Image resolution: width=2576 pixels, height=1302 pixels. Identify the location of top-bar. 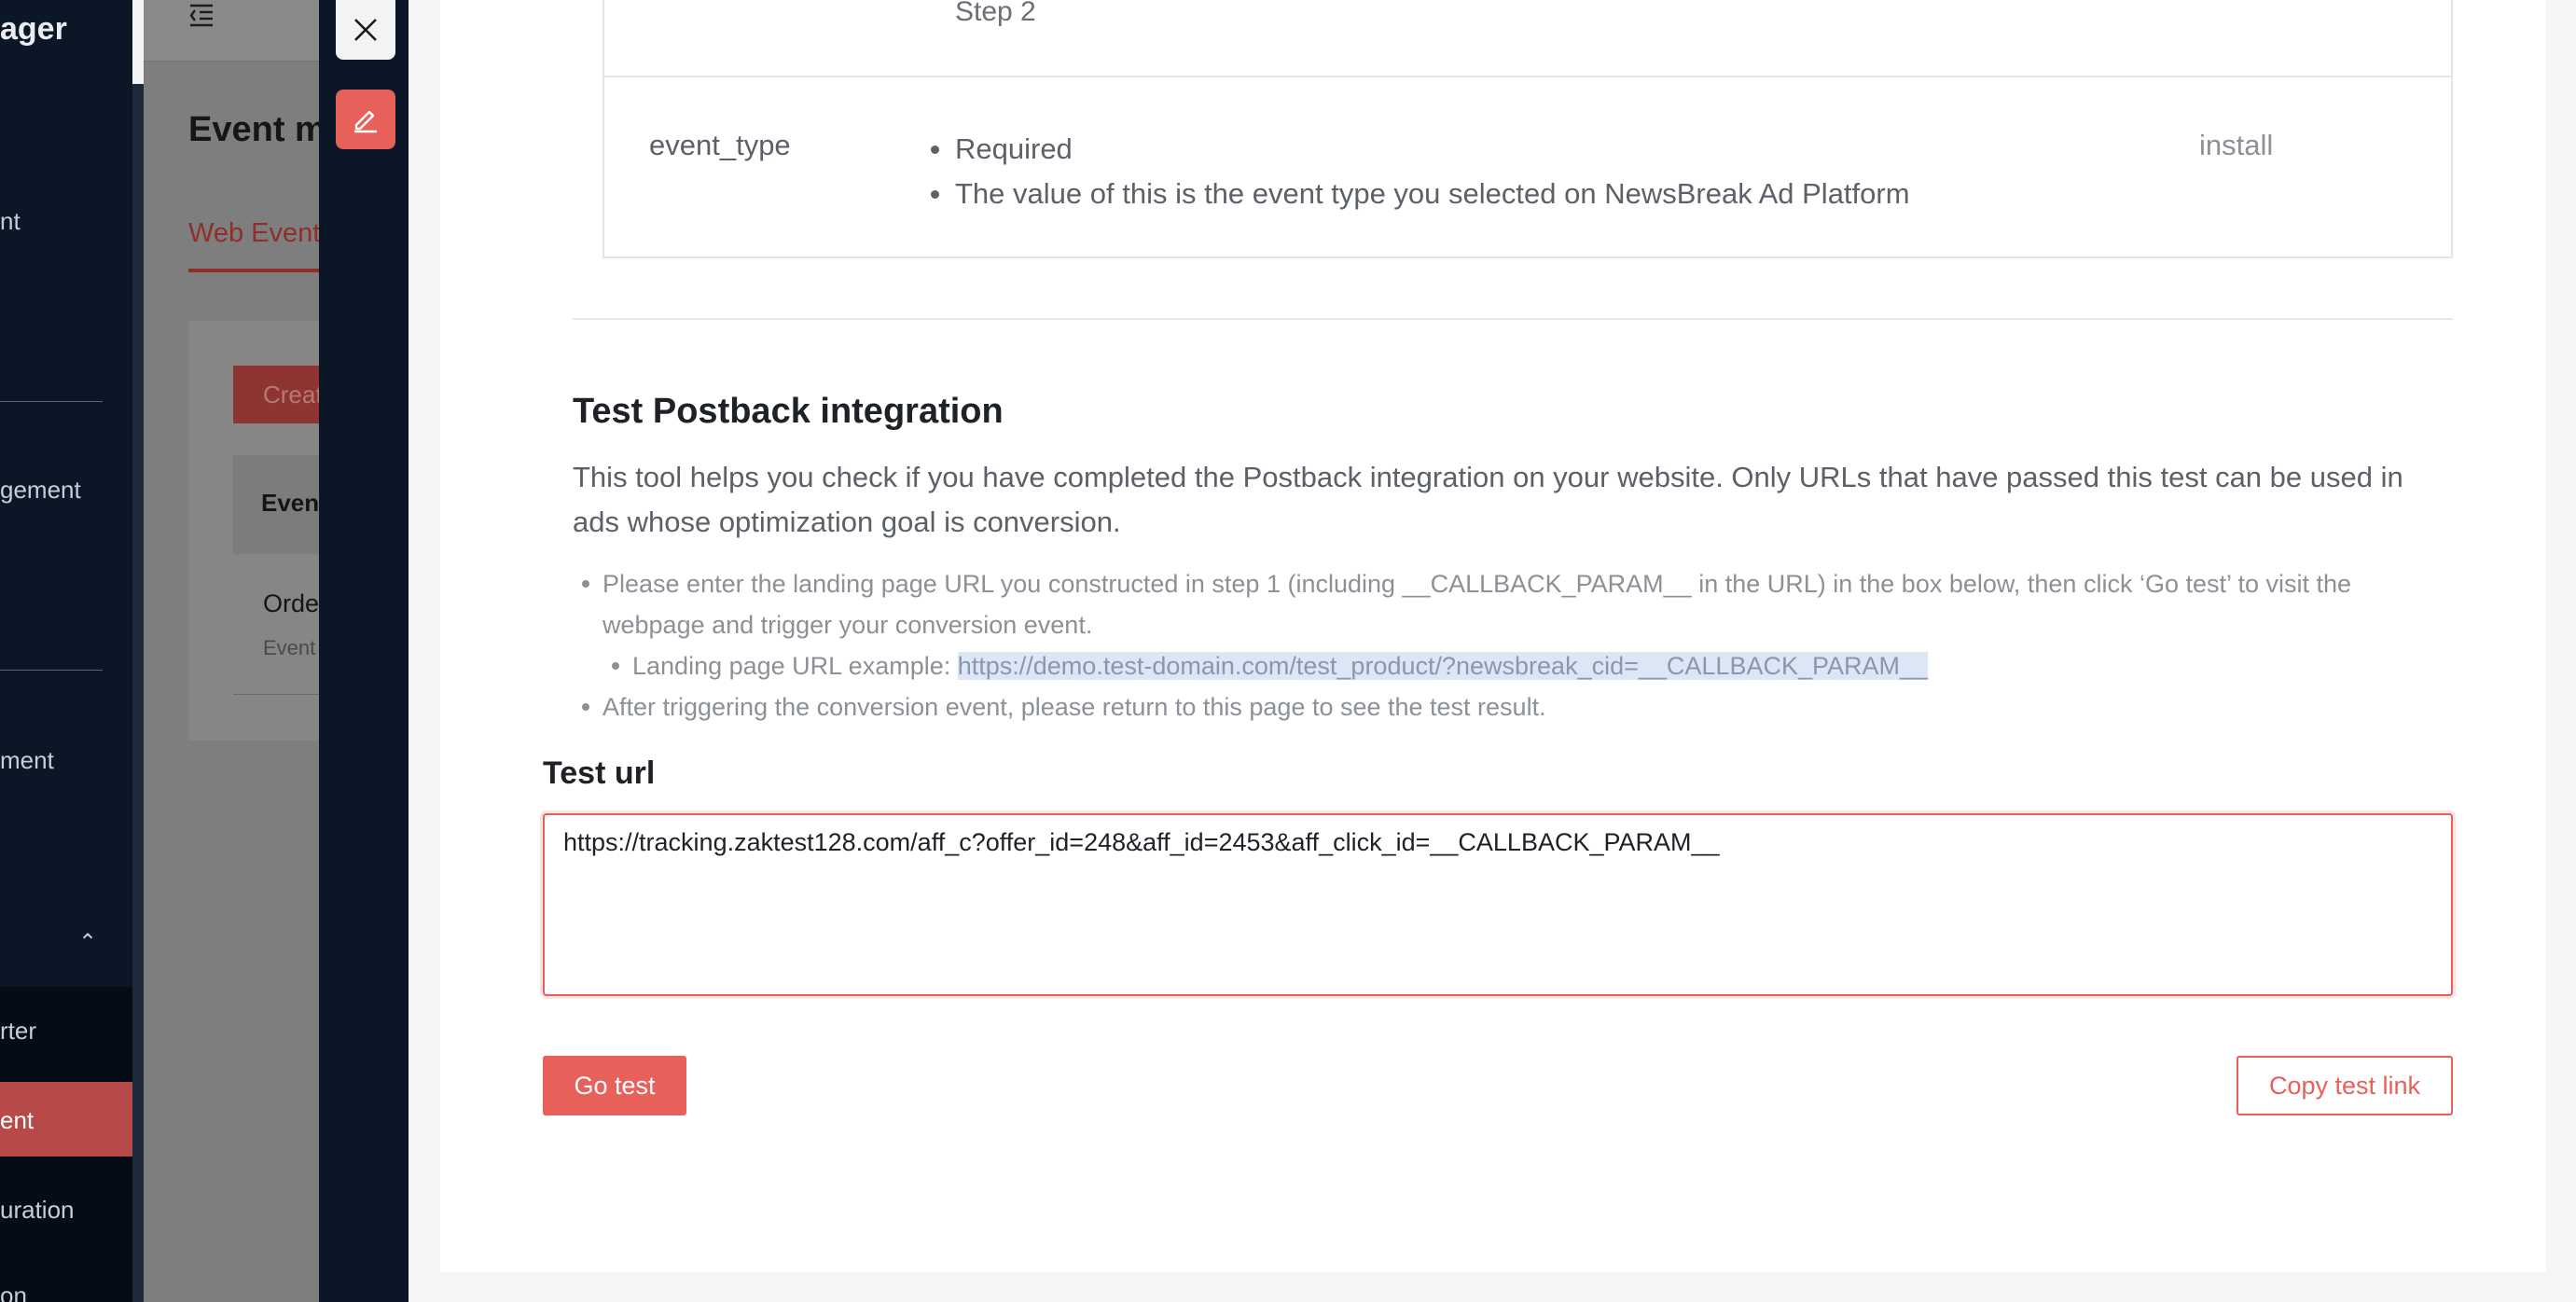
(231, 31).